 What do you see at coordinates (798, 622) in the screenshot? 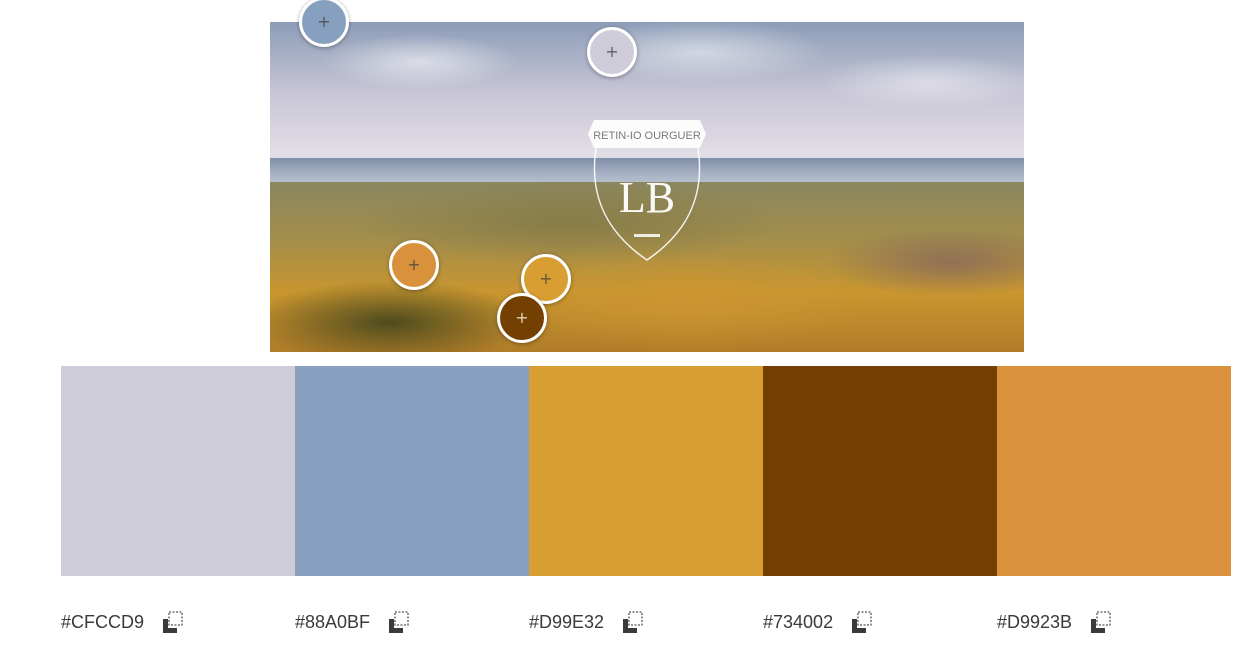
I see `hex-code: #734002` at bounding box center [798, 622].